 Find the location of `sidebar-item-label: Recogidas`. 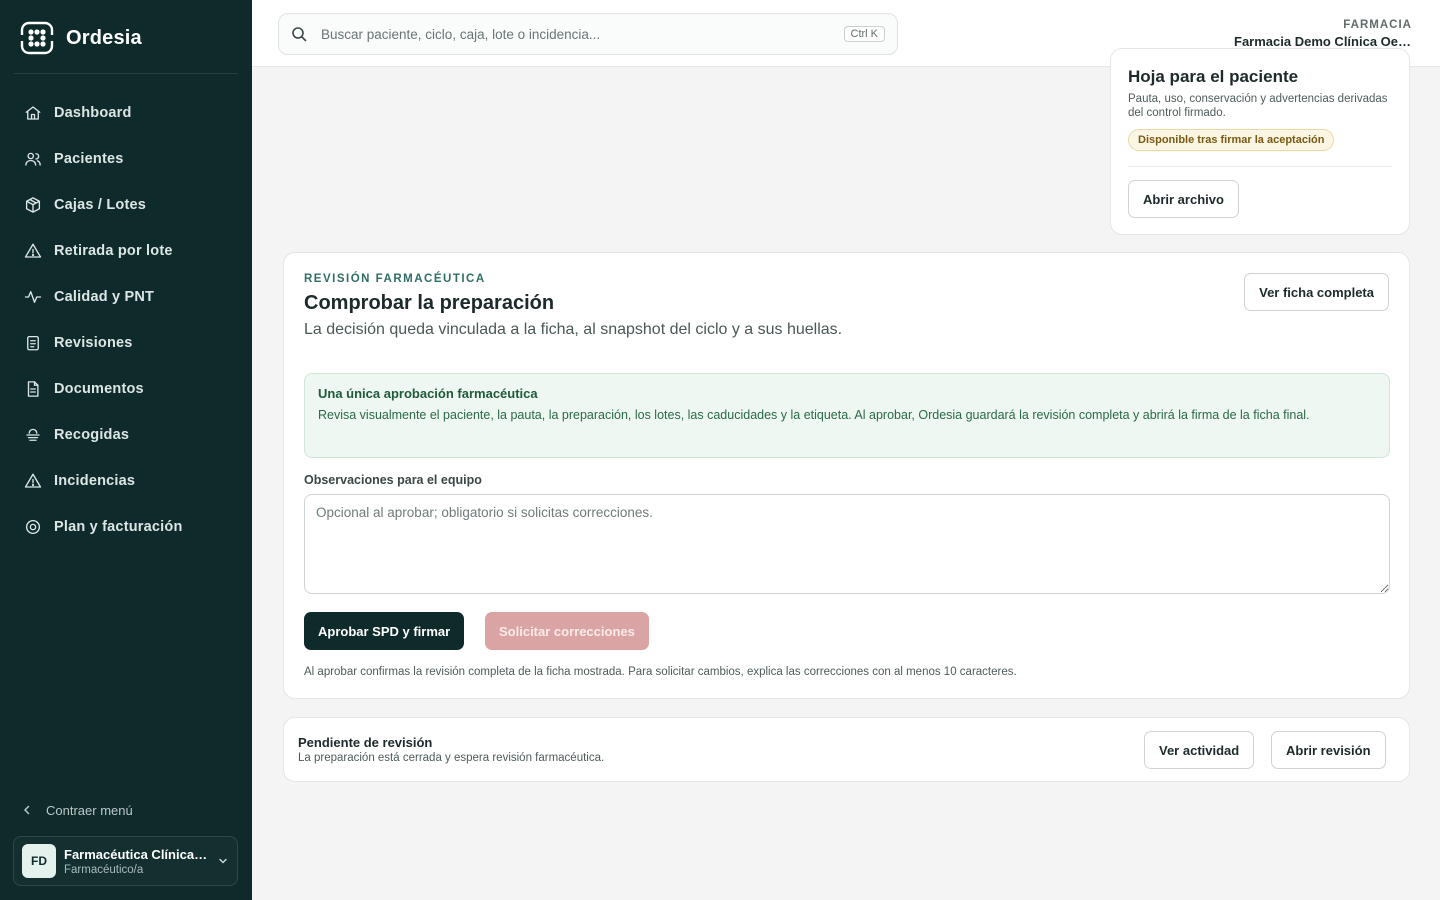

sidebar-item-label: Recogidas is located at coordinates (92, 435).